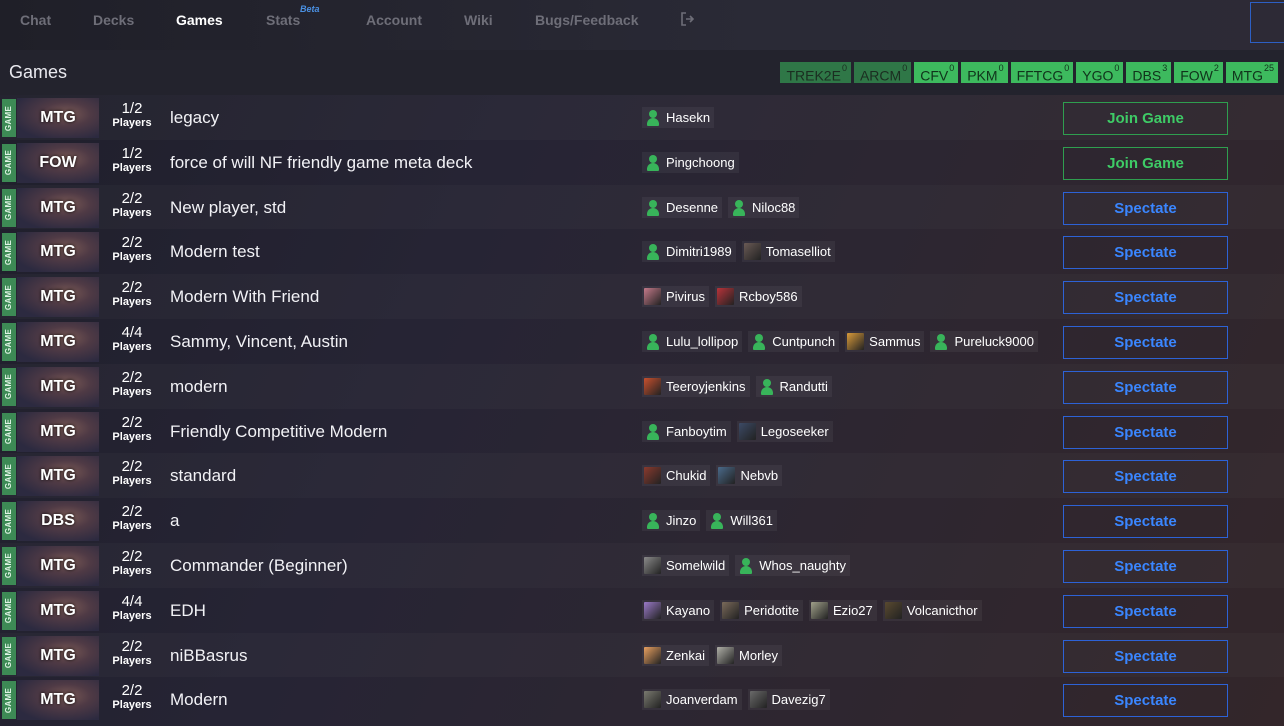  Describe the element at coordinates (1198, 73) in the screenshot. I see `filter-badge-fow: FOW2` at that location.